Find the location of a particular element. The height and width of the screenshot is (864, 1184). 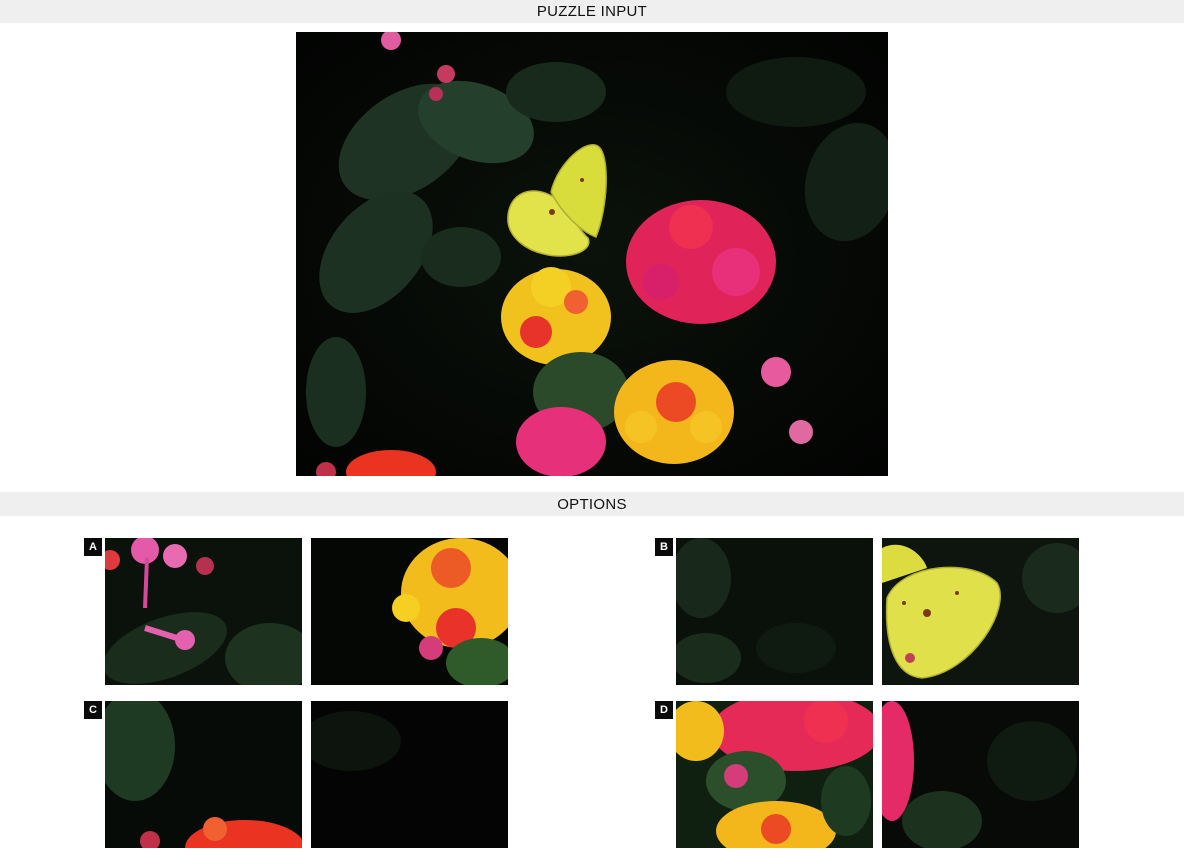

red-flower-bottom-tile is located at coordinates (203, 774).